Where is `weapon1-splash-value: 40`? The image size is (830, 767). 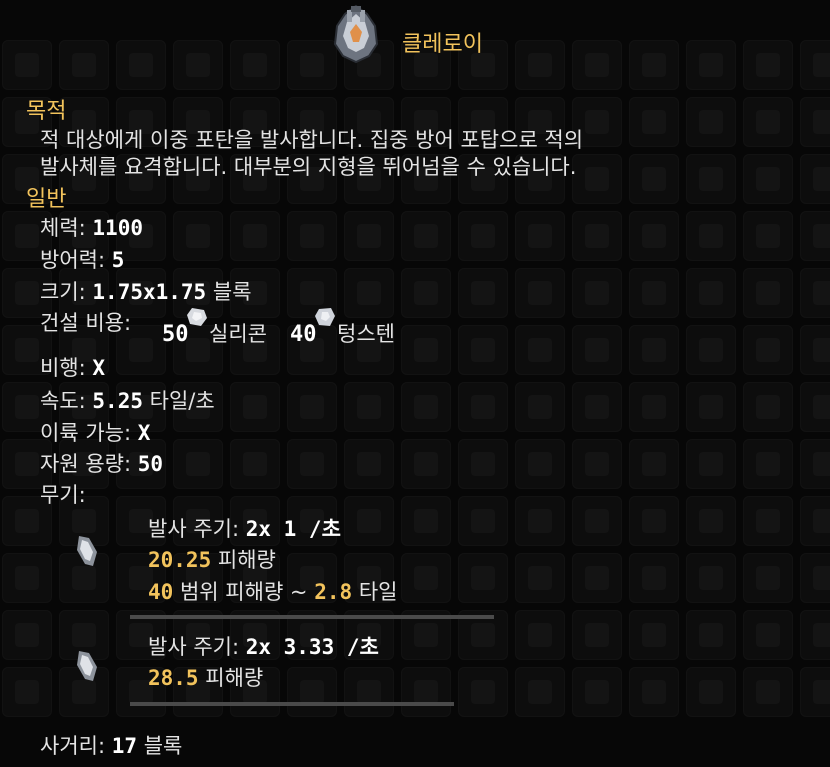
weapon1-splash-value: 40 is located at coordinates (161, 592).